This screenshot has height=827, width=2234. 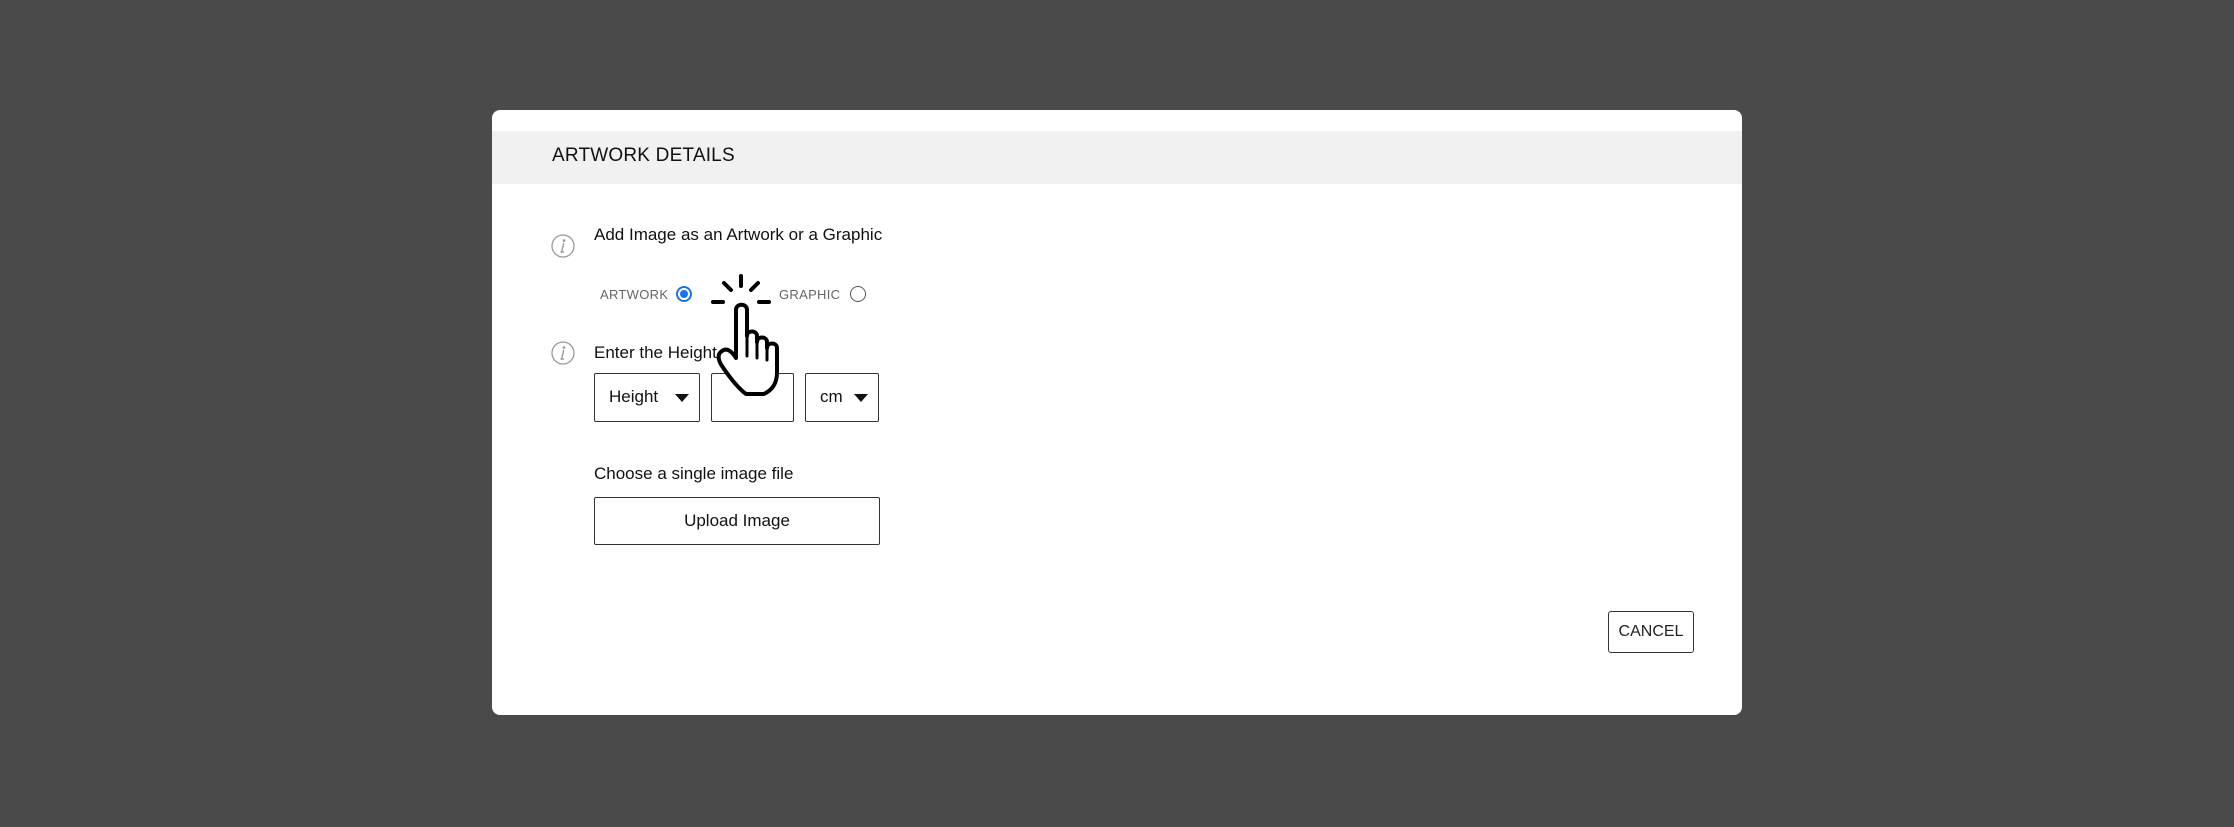 What do you see at coordinates (643, 155) in the screenshot?
I see `dialog-title: ARTWORK DETAILS` at bounding box center [643, 155].